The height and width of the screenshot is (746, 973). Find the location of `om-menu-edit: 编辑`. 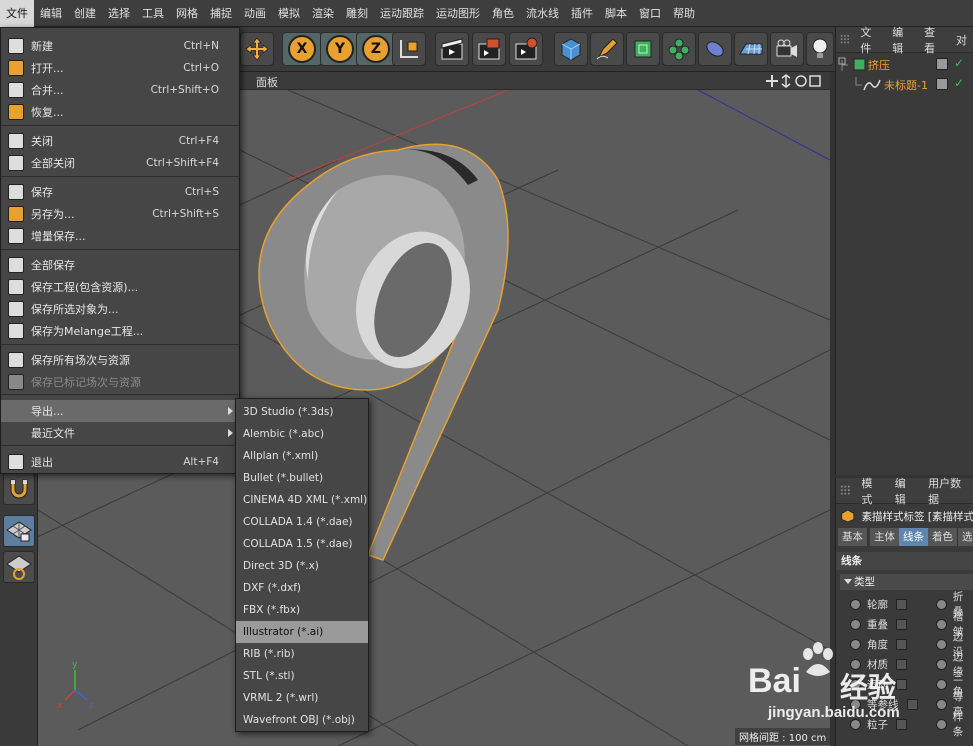

om-menu-edit: 编辑 is located at coordinates (901, 40).